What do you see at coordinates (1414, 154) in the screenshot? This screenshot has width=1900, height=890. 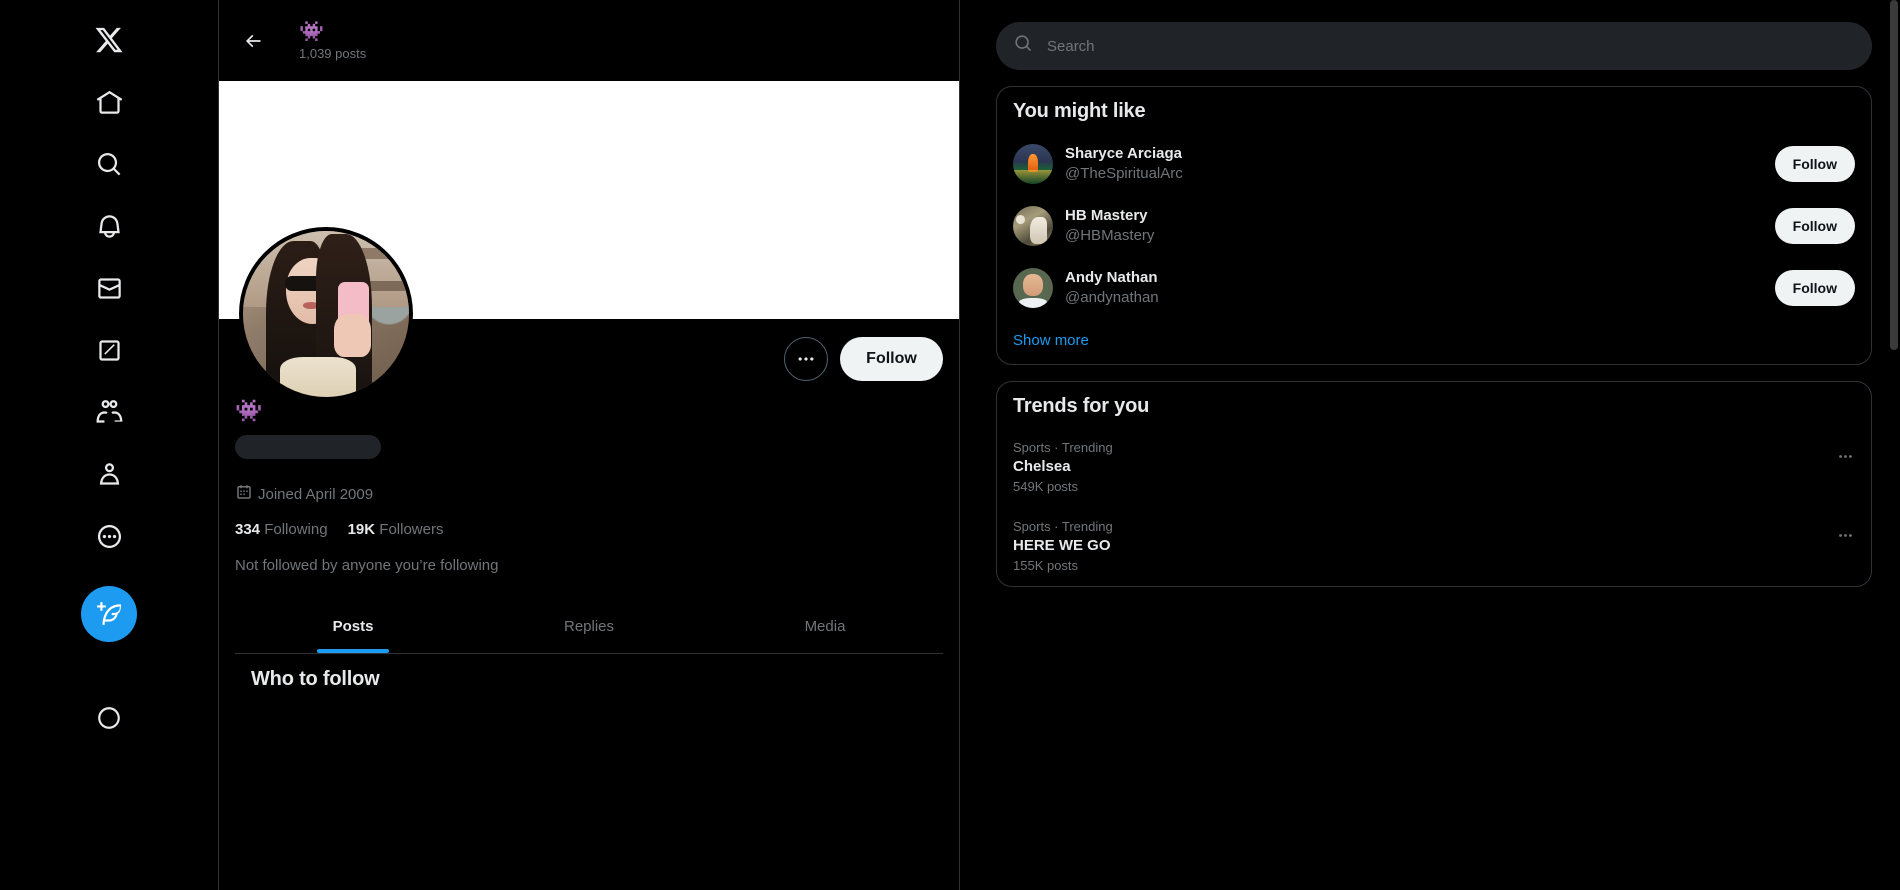 I see `suggested-account-name: Sharyce Arciaga` at bounding box center [1414, 154].